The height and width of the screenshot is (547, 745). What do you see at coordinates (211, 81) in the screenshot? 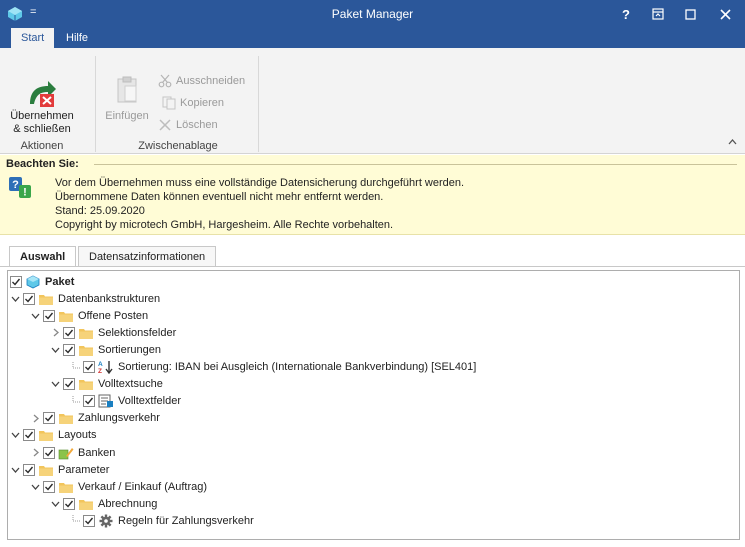
I see `cut-label: Ausschneiden` at bounding box center [211, 81].